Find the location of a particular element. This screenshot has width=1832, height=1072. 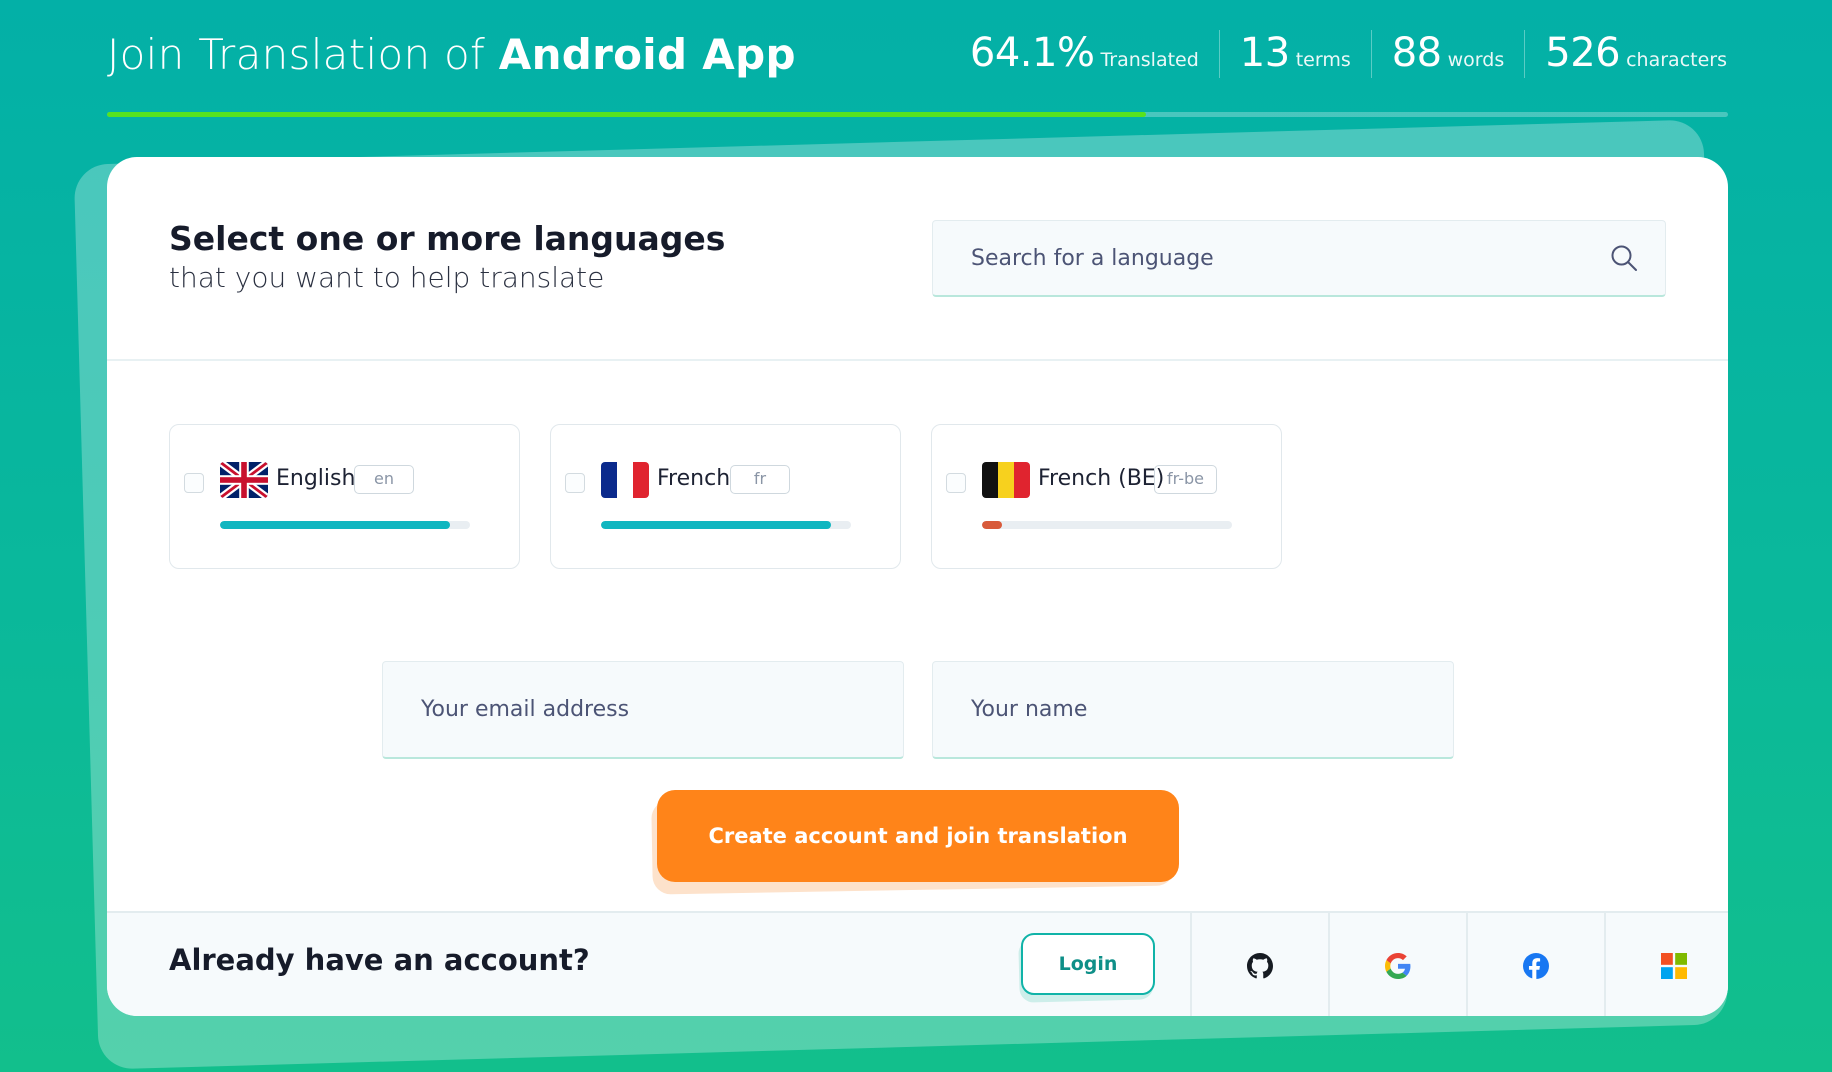

name-input is located at coordinates (1193, 709).